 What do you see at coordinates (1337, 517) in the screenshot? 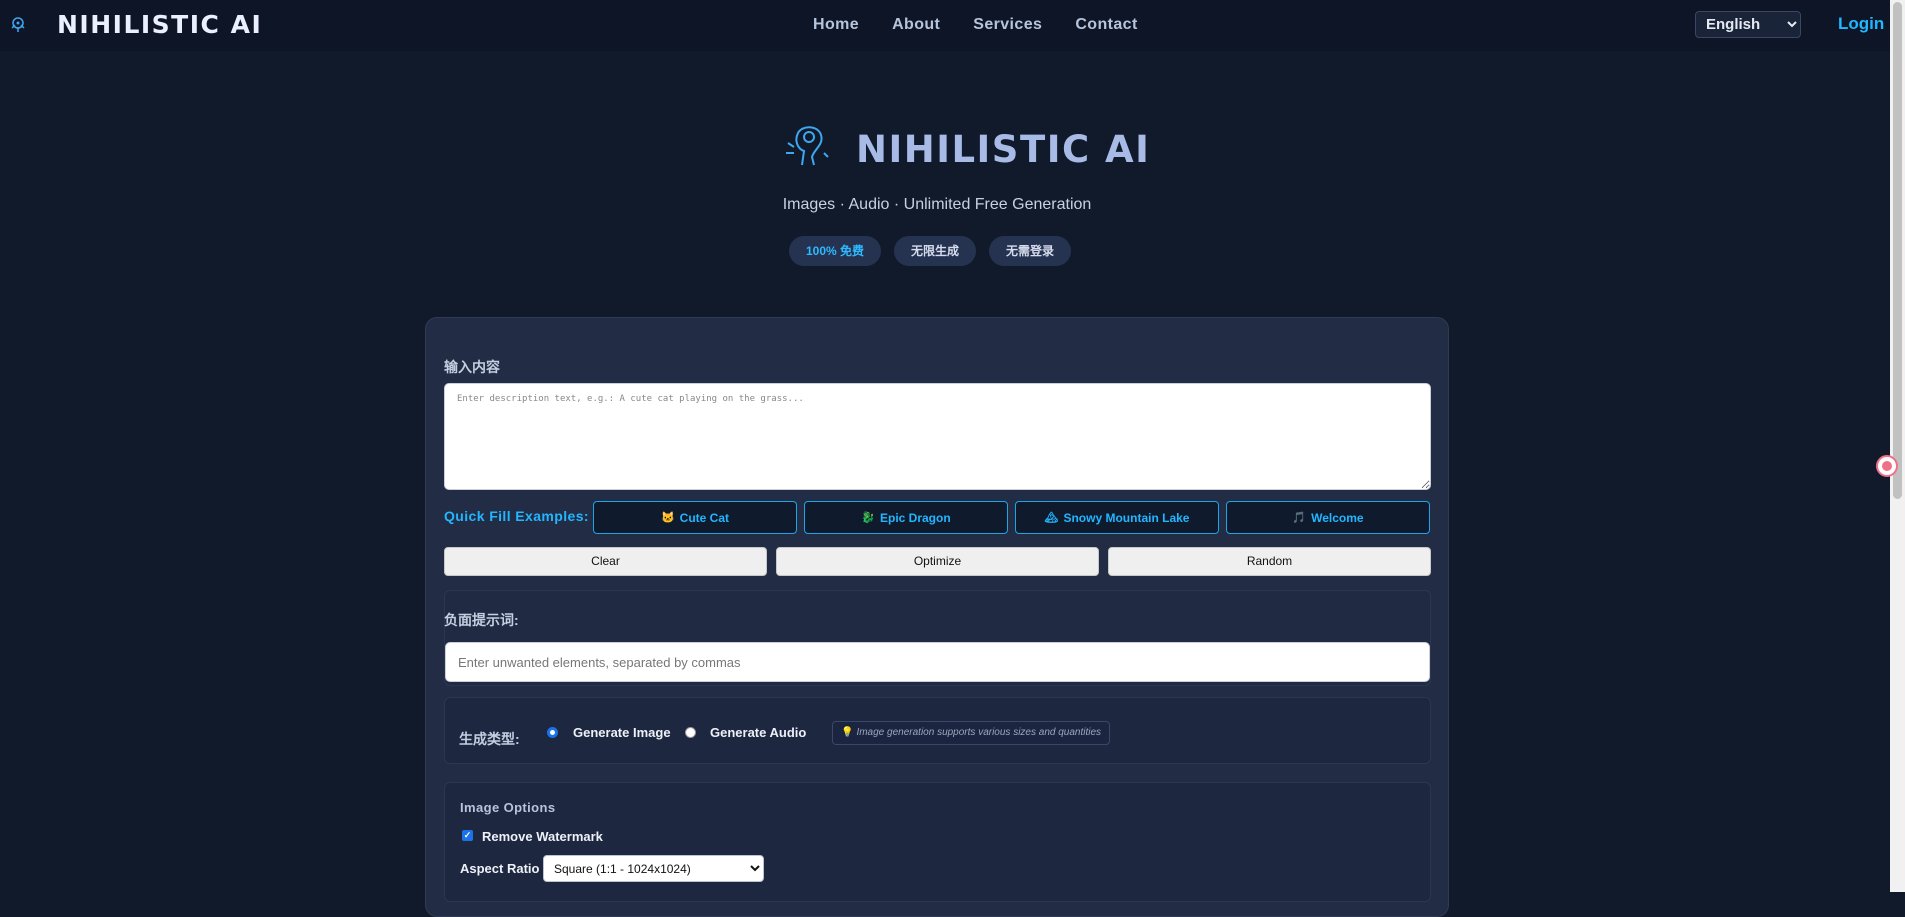
I see `quick-fill-label-text: Welcome` at bounding box center [1337, 517].